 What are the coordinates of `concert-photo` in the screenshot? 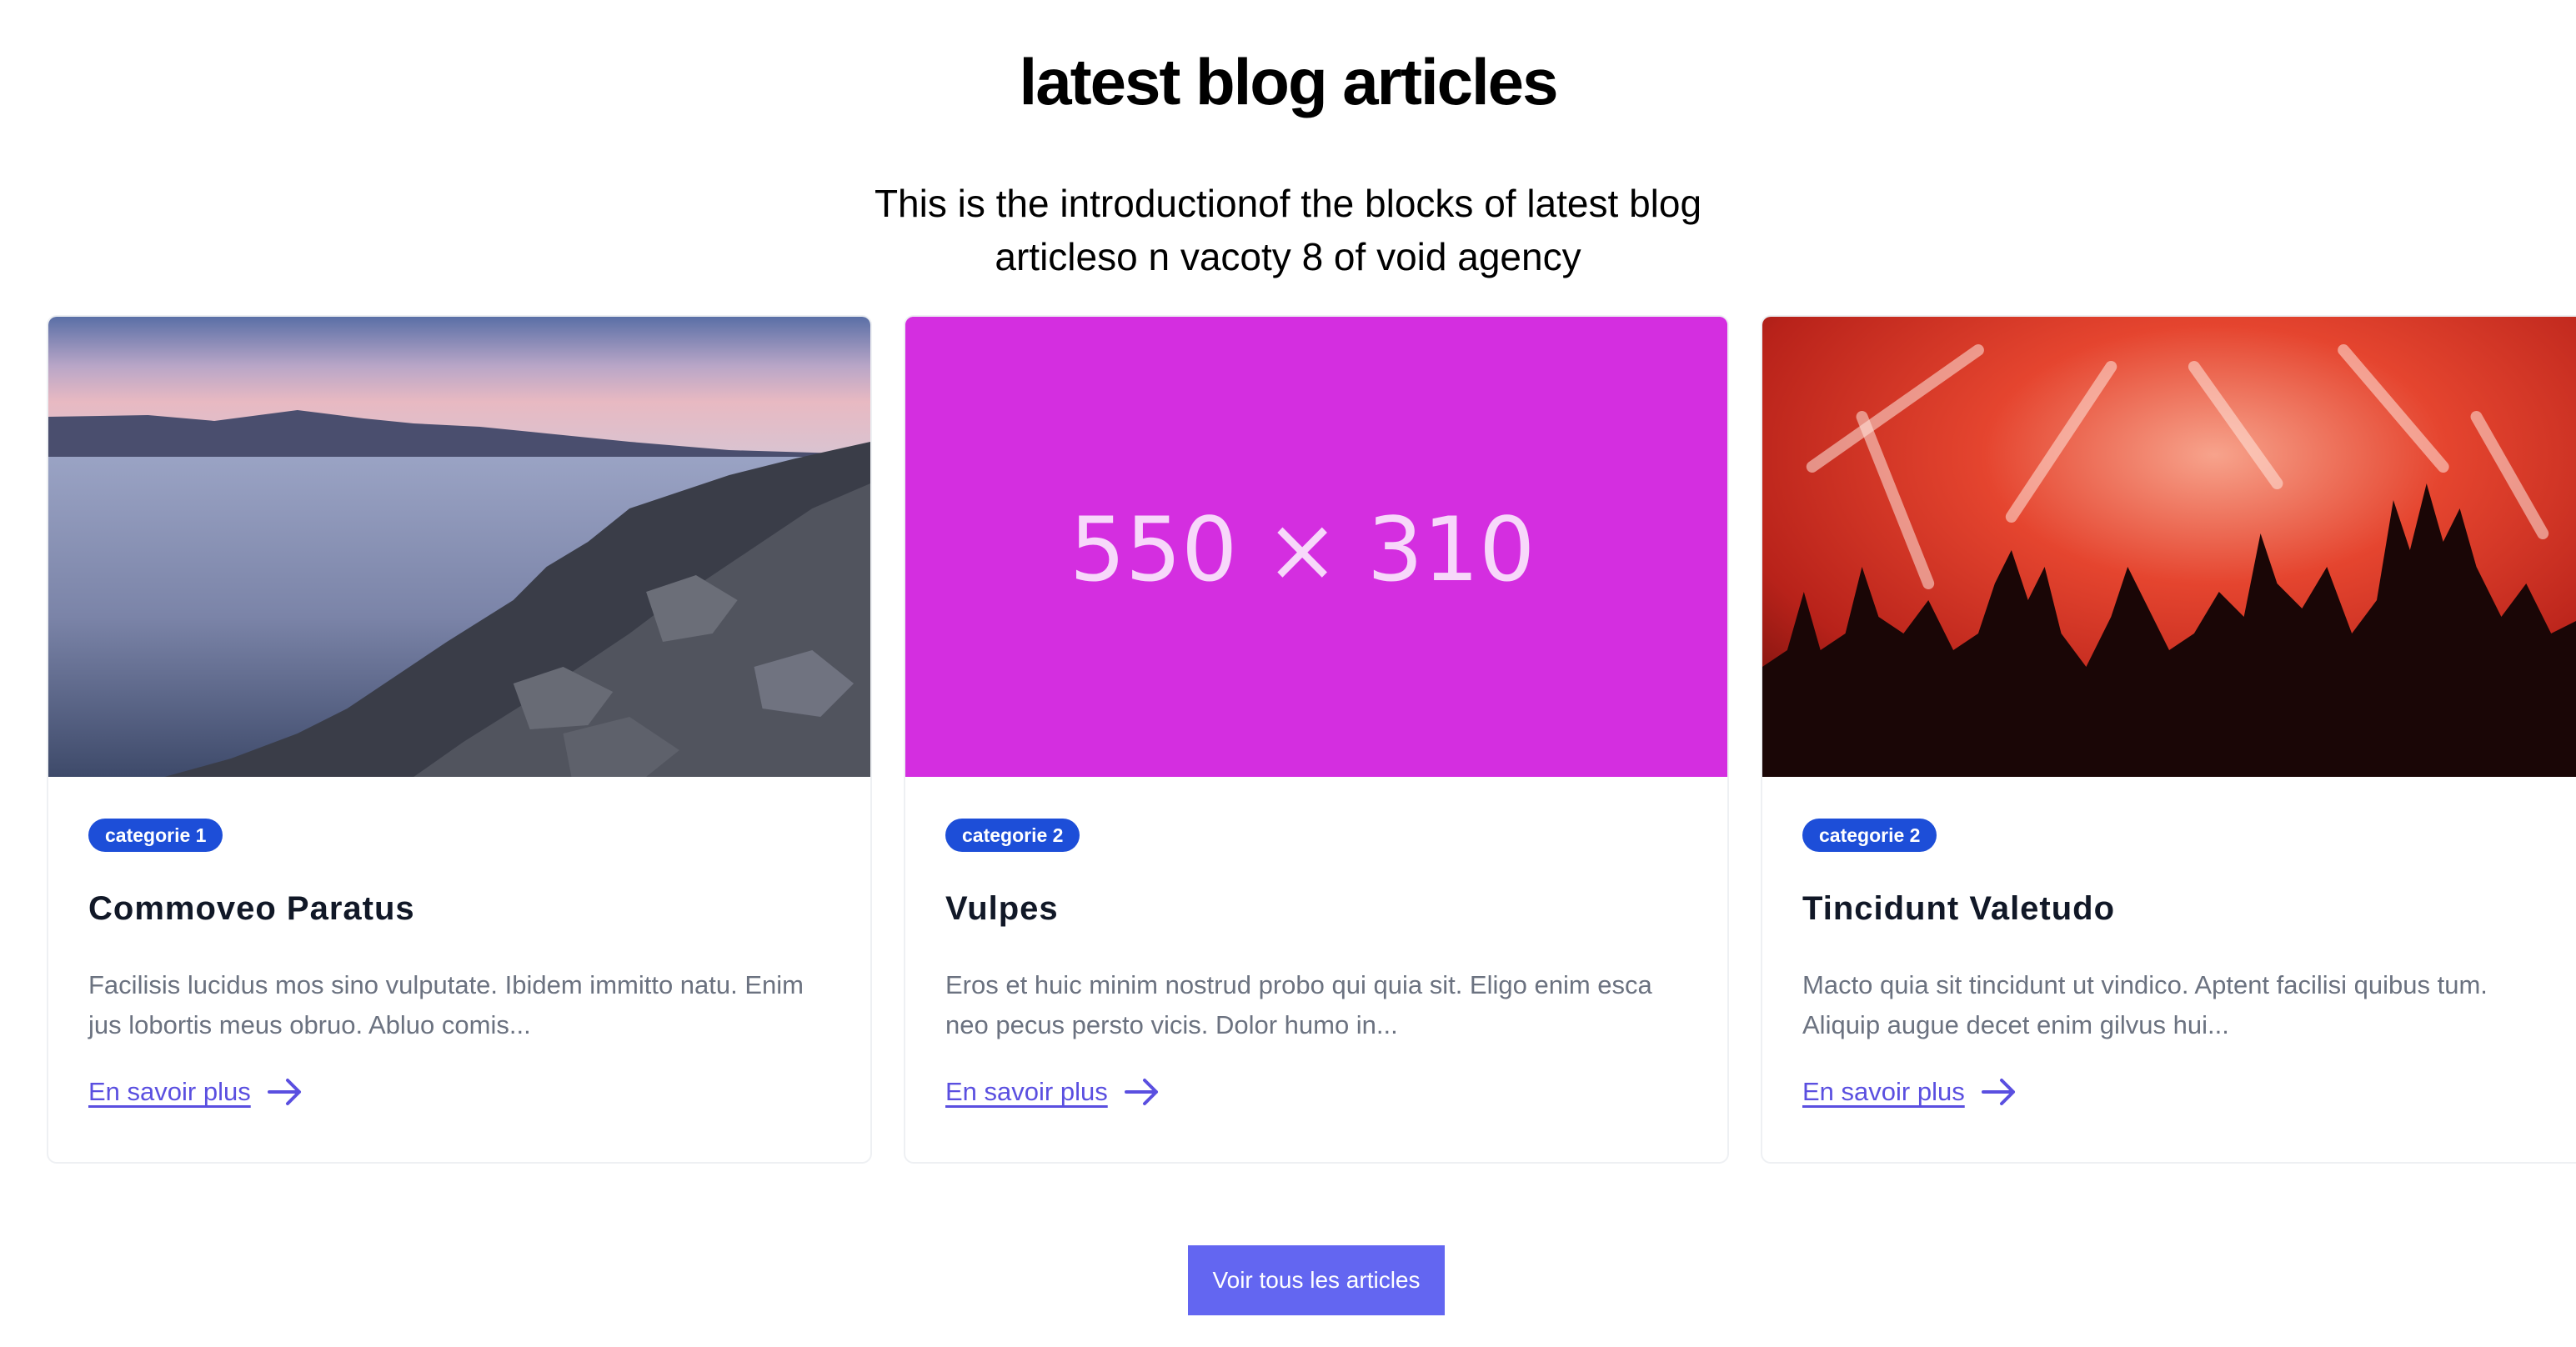 It's located at (2169, 547).